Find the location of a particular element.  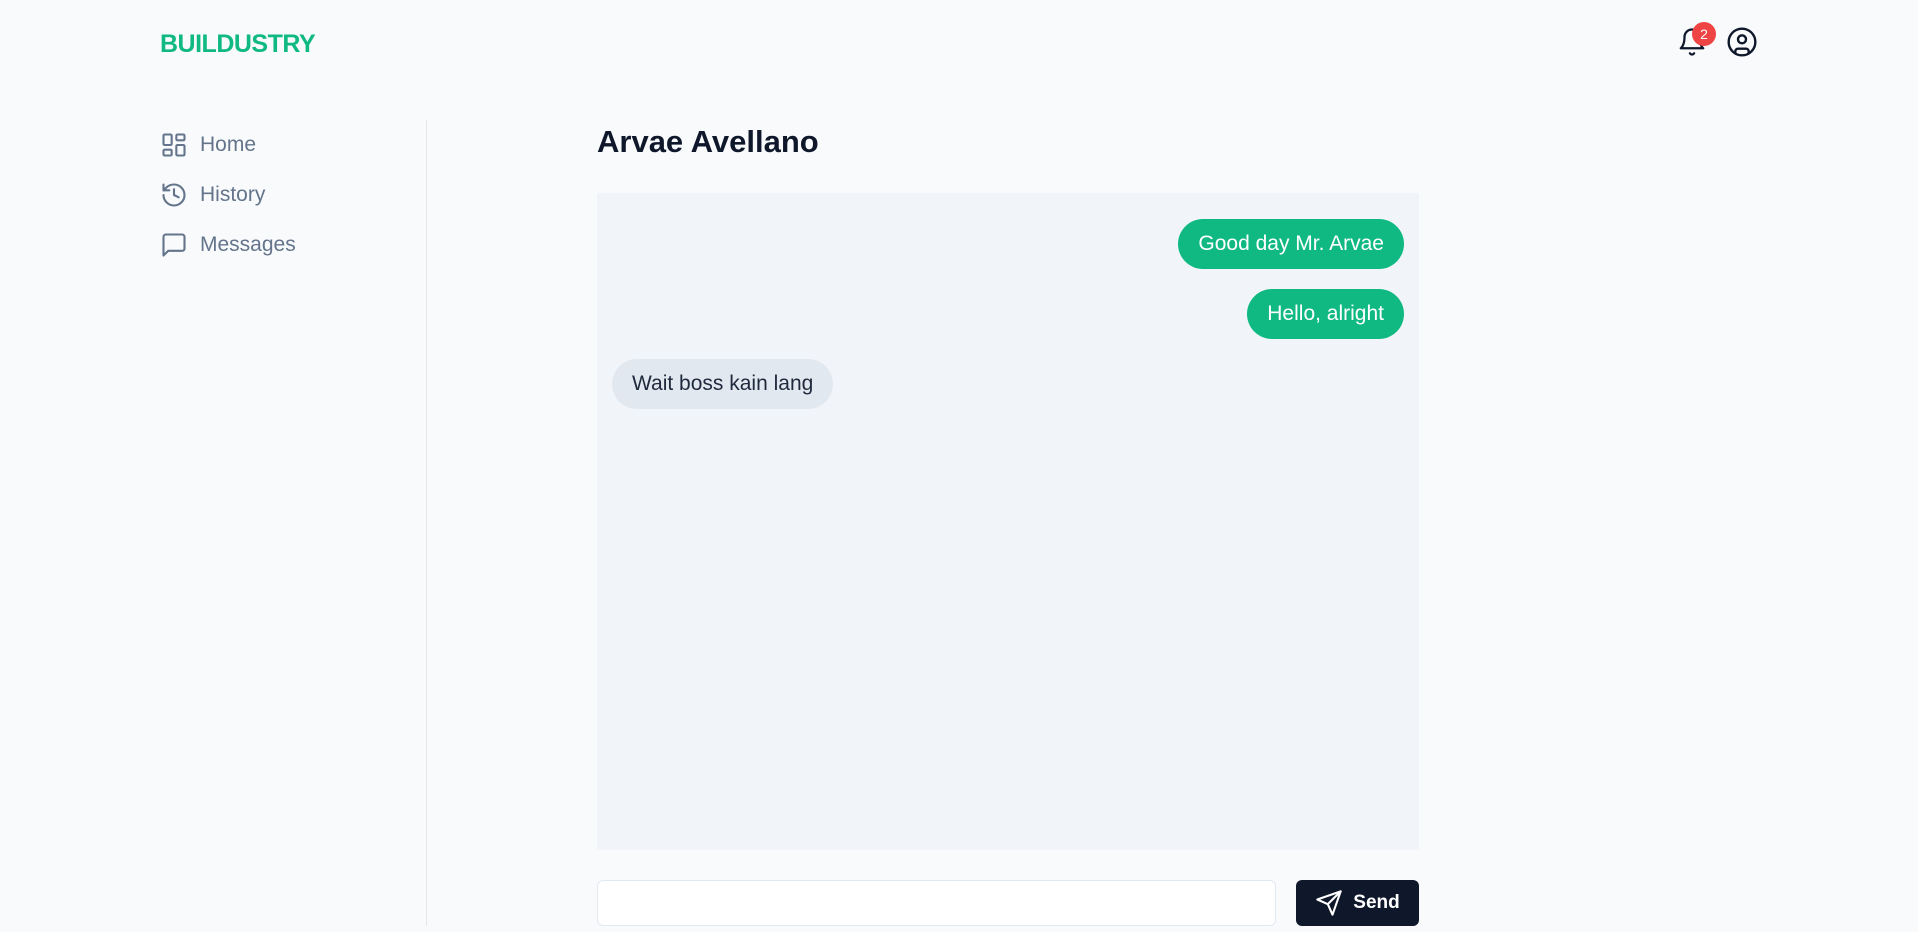

sidebar-item-label: Messages is located at coordinates (248, 244).